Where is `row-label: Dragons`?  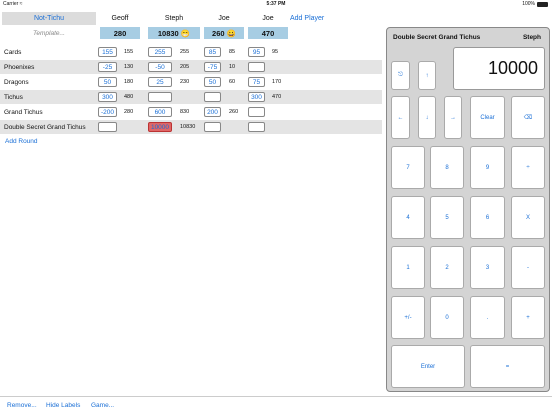
row-label: Dragons is located at coordinates (16, 82).